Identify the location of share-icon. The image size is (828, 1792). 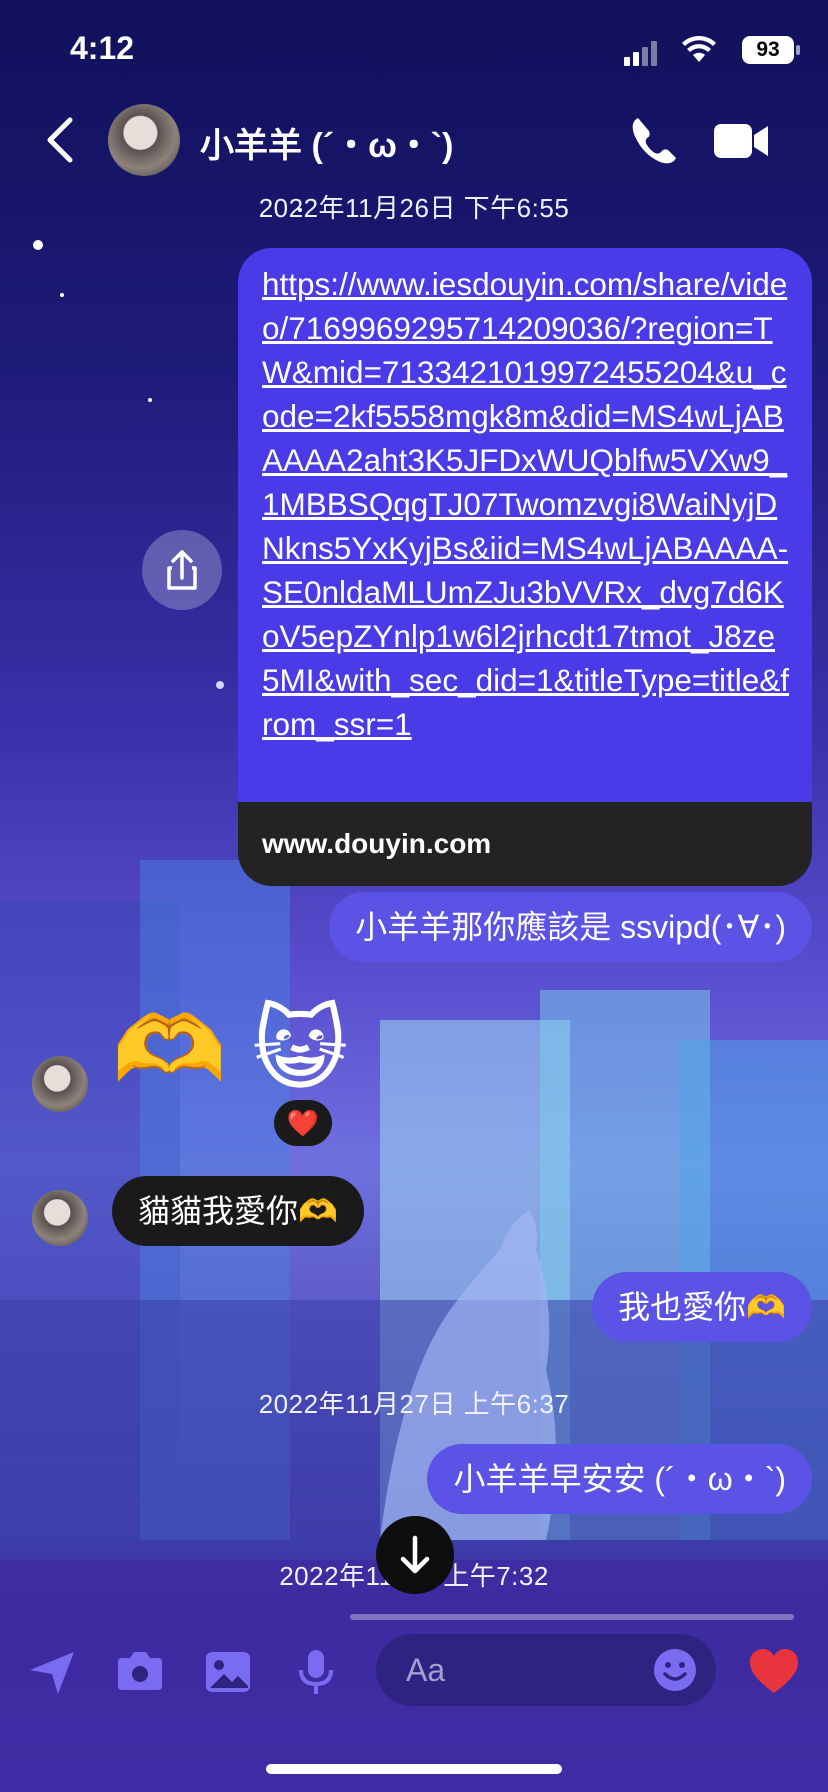
(182, 570).